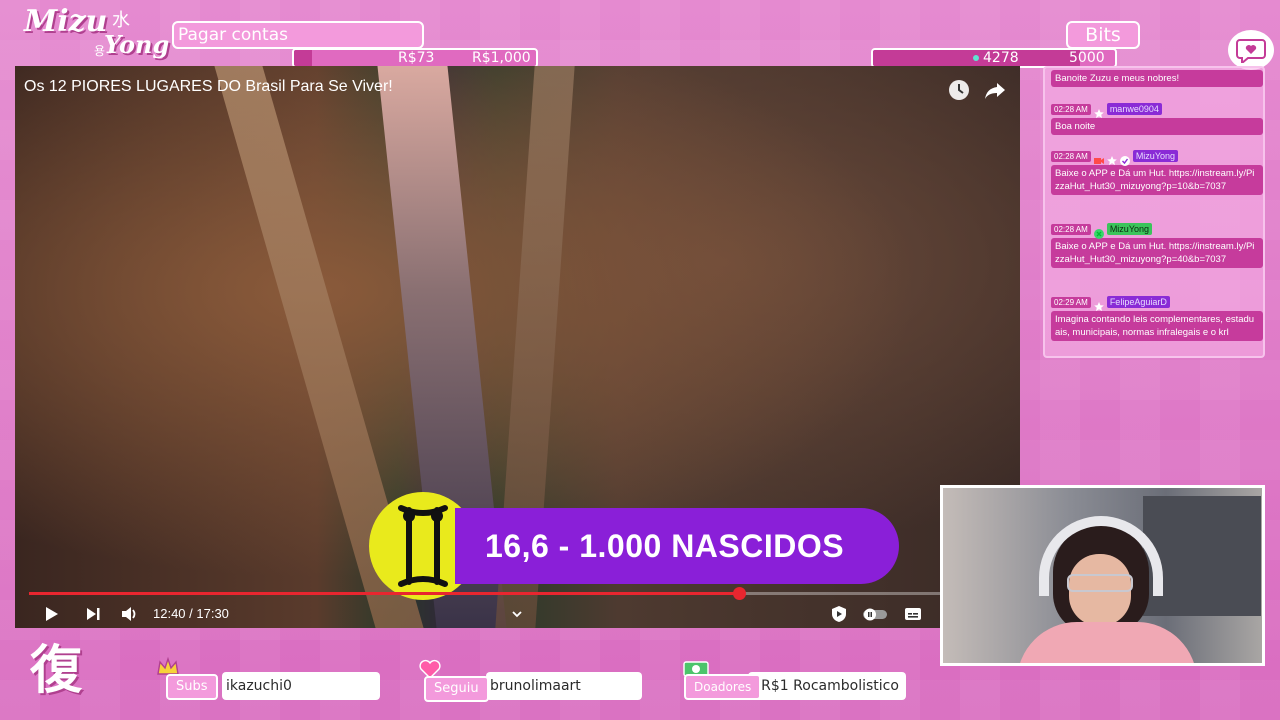 The height and width of the screenshot is (720, 1280). Describe the element at coordinates (192, 687) in the screenshot. I see `subs-label: Subs` at that location.